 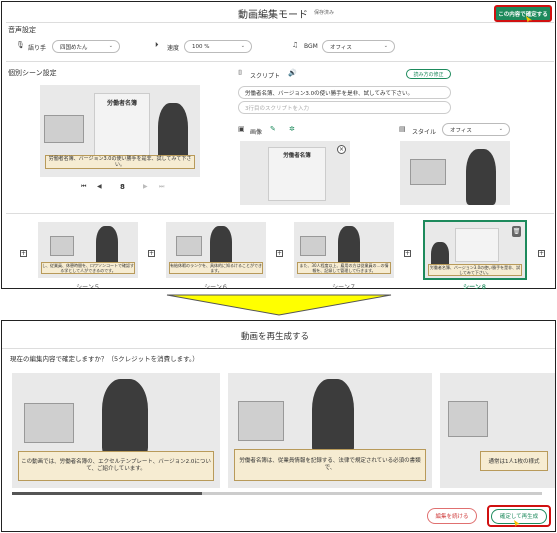 What do you see at coordinates (372, 493) in the screenshot?
I see `scrollbar-track` at bounding box center [372, 493].